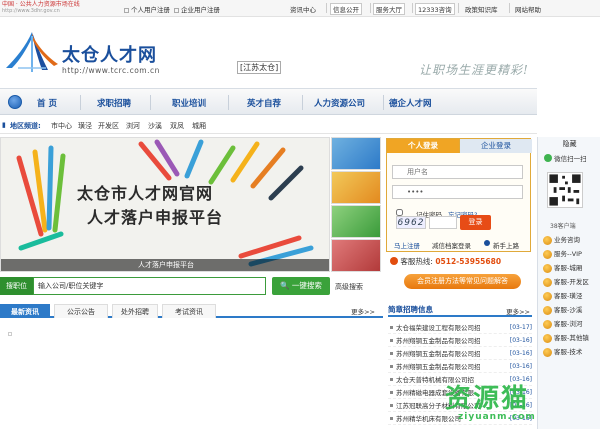 This screenshot has width=600, height=429. Describe the element at coordinates (487, 243) in the screenshot. I see `help-icon` at that location.